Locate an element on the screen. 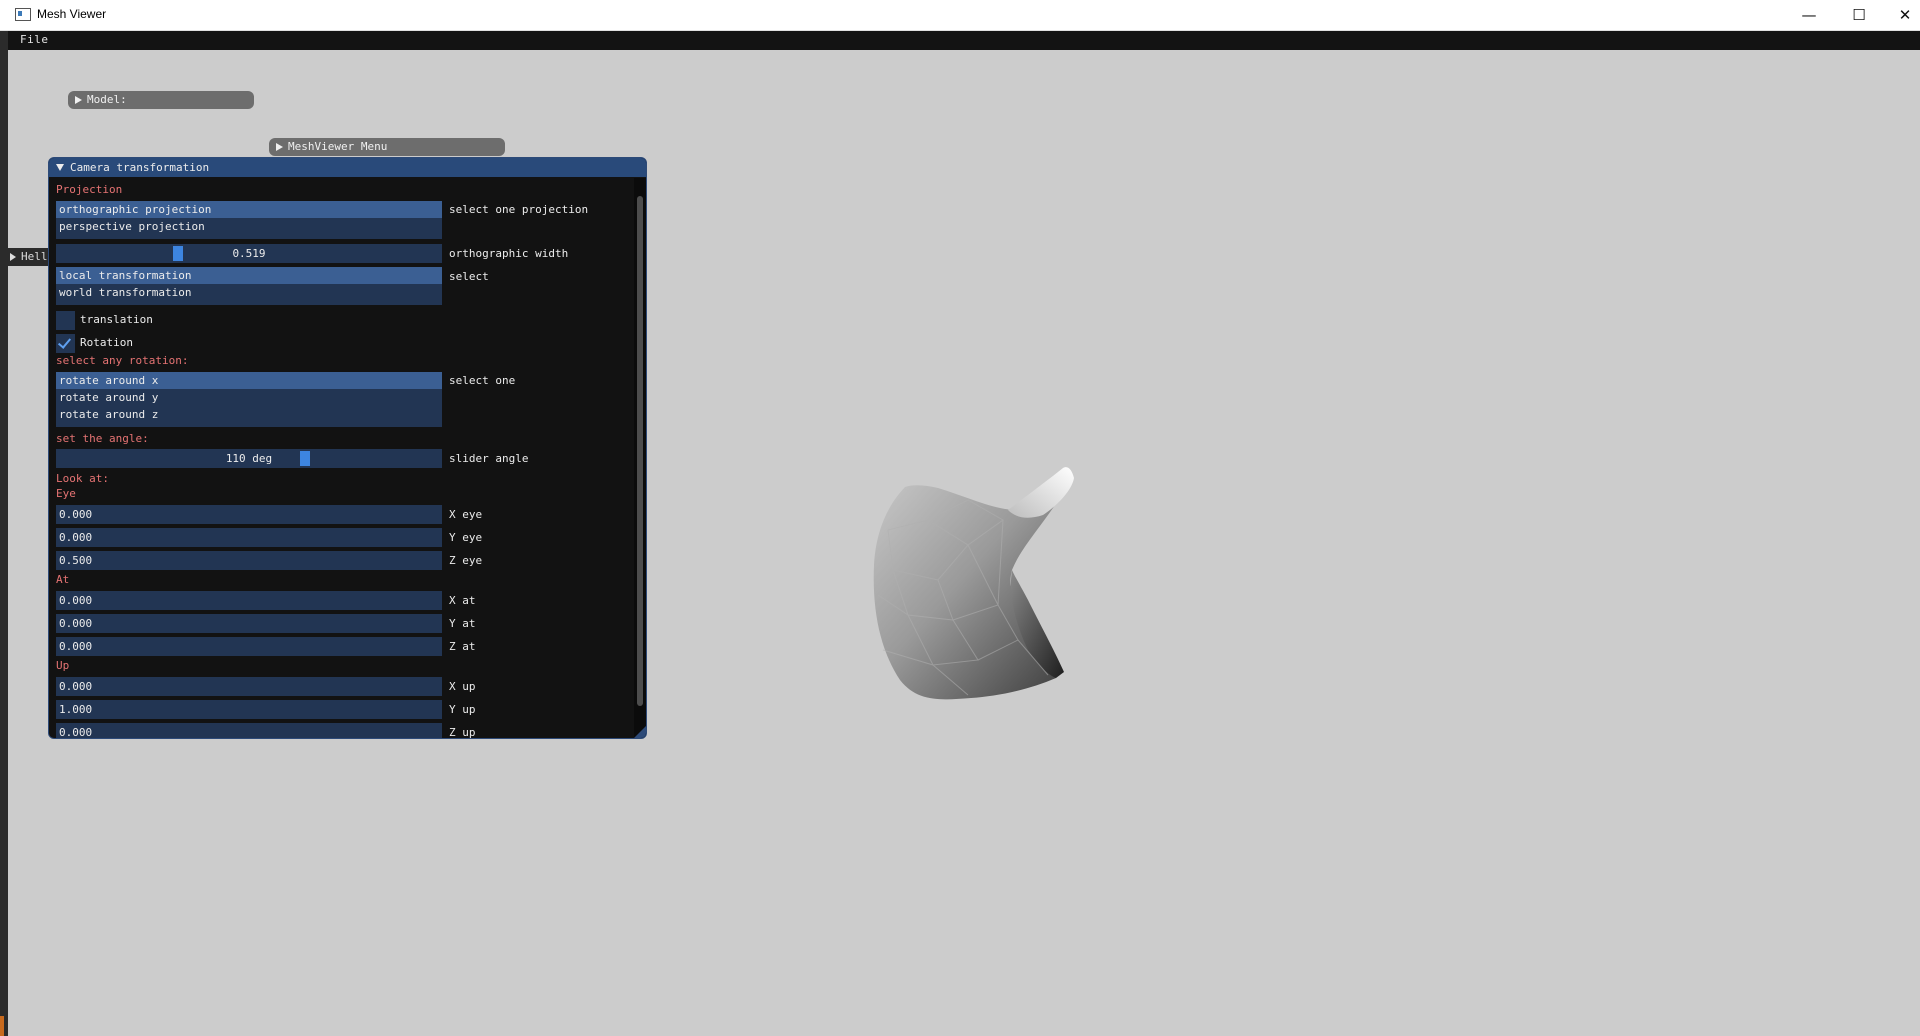  hello-window-title: Hello is located at coordinates (35, 256).